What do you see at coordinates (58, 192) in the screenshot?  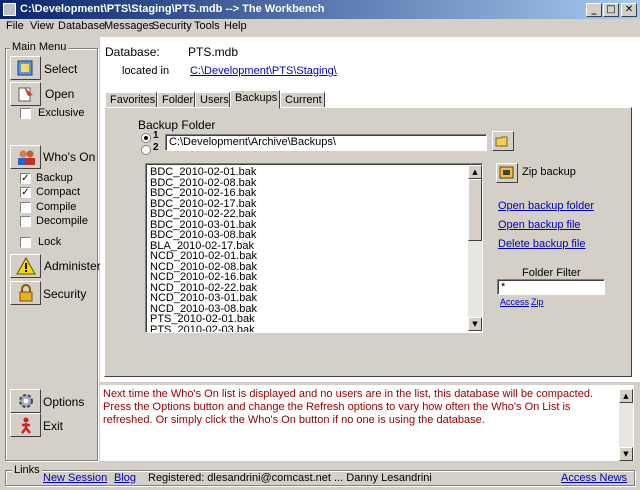 I see `compact-label: Compact` at bounding box center [58, 192].